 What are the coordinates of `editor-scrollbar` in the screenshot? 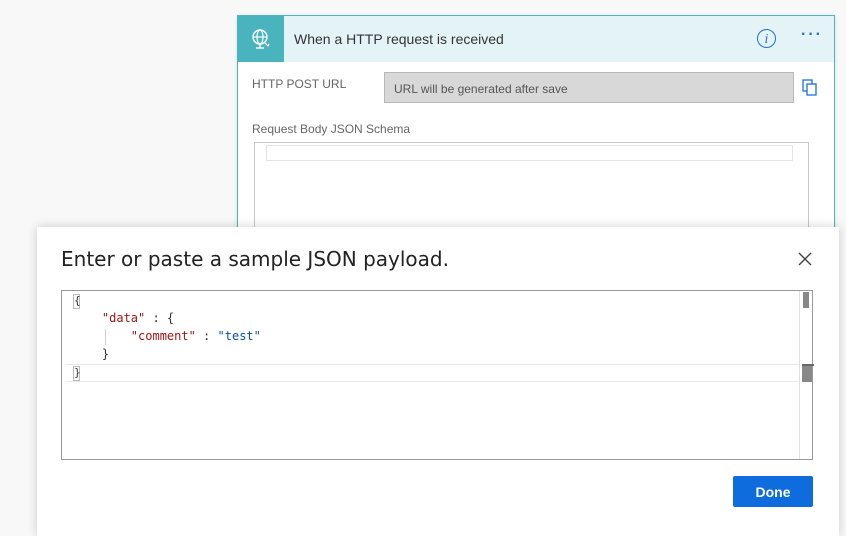 It's located at (806, 375).